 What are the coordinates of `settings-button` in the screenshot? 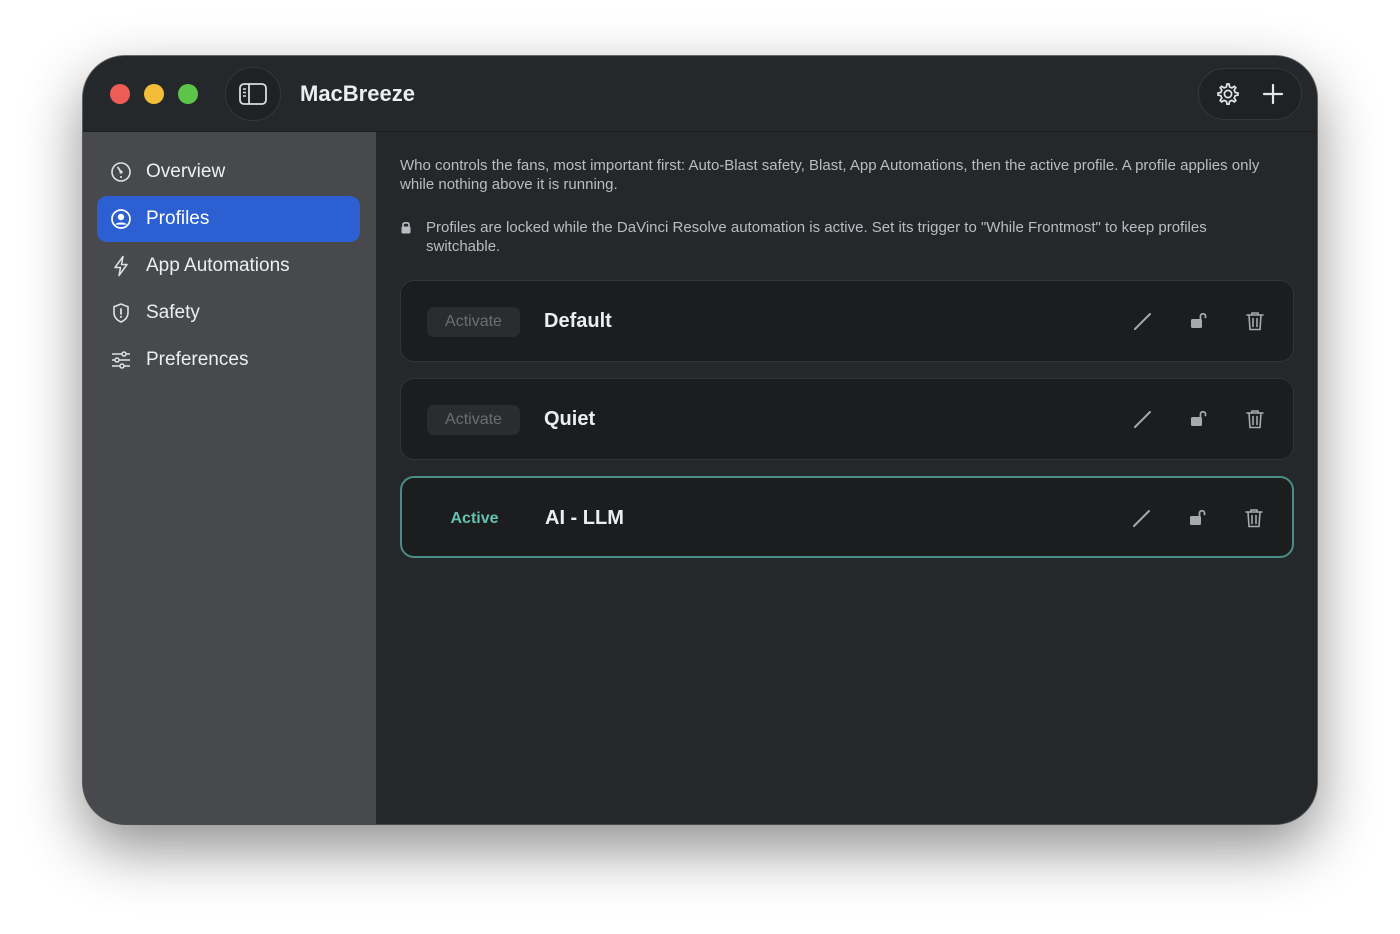 It's located at (1228, 94).